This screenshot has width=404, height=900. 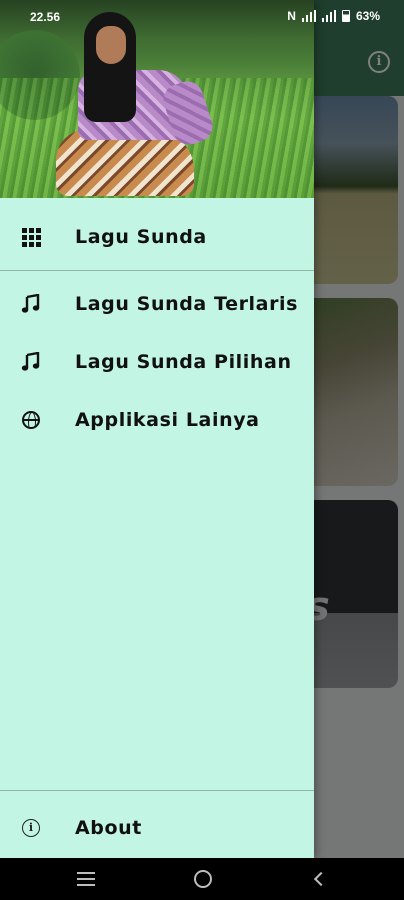 I want to click on menu-item-lagu-sunda: Lagu Sunda, so click(x=157, y=237).